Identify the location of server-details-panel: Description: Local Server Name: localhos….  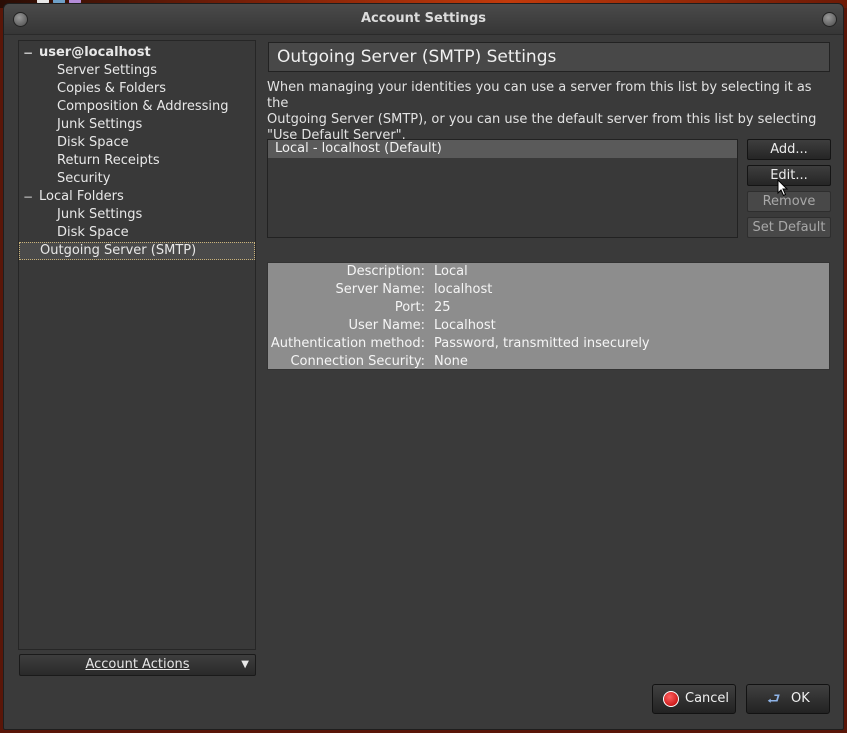
(548, 316).